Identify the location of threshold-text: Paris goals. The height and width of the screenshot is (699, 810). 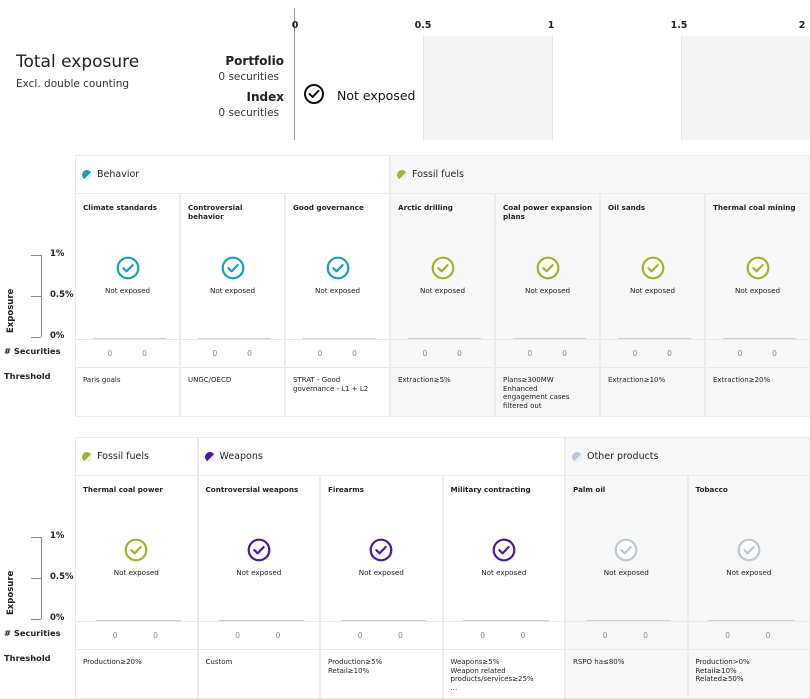
(102, 380).